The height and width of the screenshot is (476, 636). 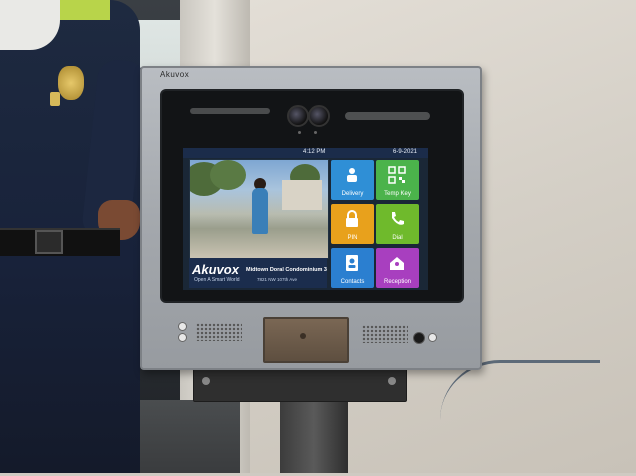 What do you see at coordinates (432, 337) in the screenshot?
I see `light-sensor` at bounding box center [432, 337].